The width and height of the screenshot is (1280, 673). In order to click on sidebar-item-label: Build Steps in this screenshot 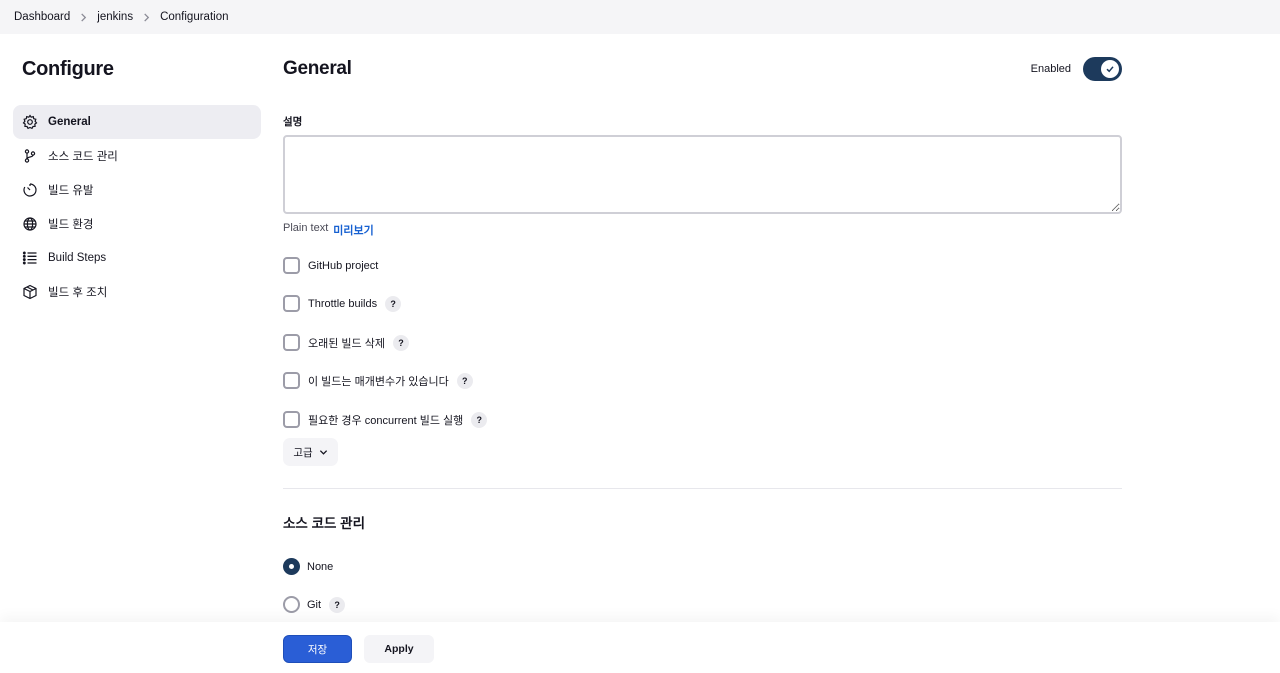, I will do `click(77, 258)`.